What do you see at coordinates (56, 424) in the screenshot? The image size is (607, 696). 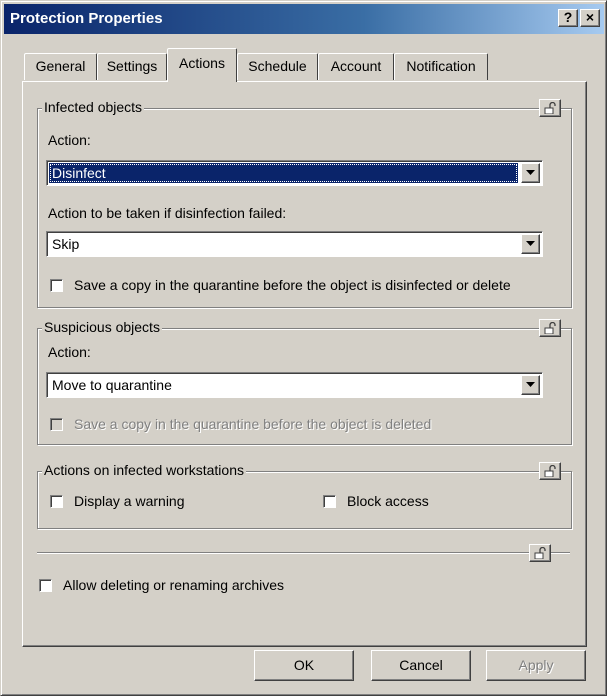 I see `suspicious-save-copy-checkbox` at bounding box center [56, 424].